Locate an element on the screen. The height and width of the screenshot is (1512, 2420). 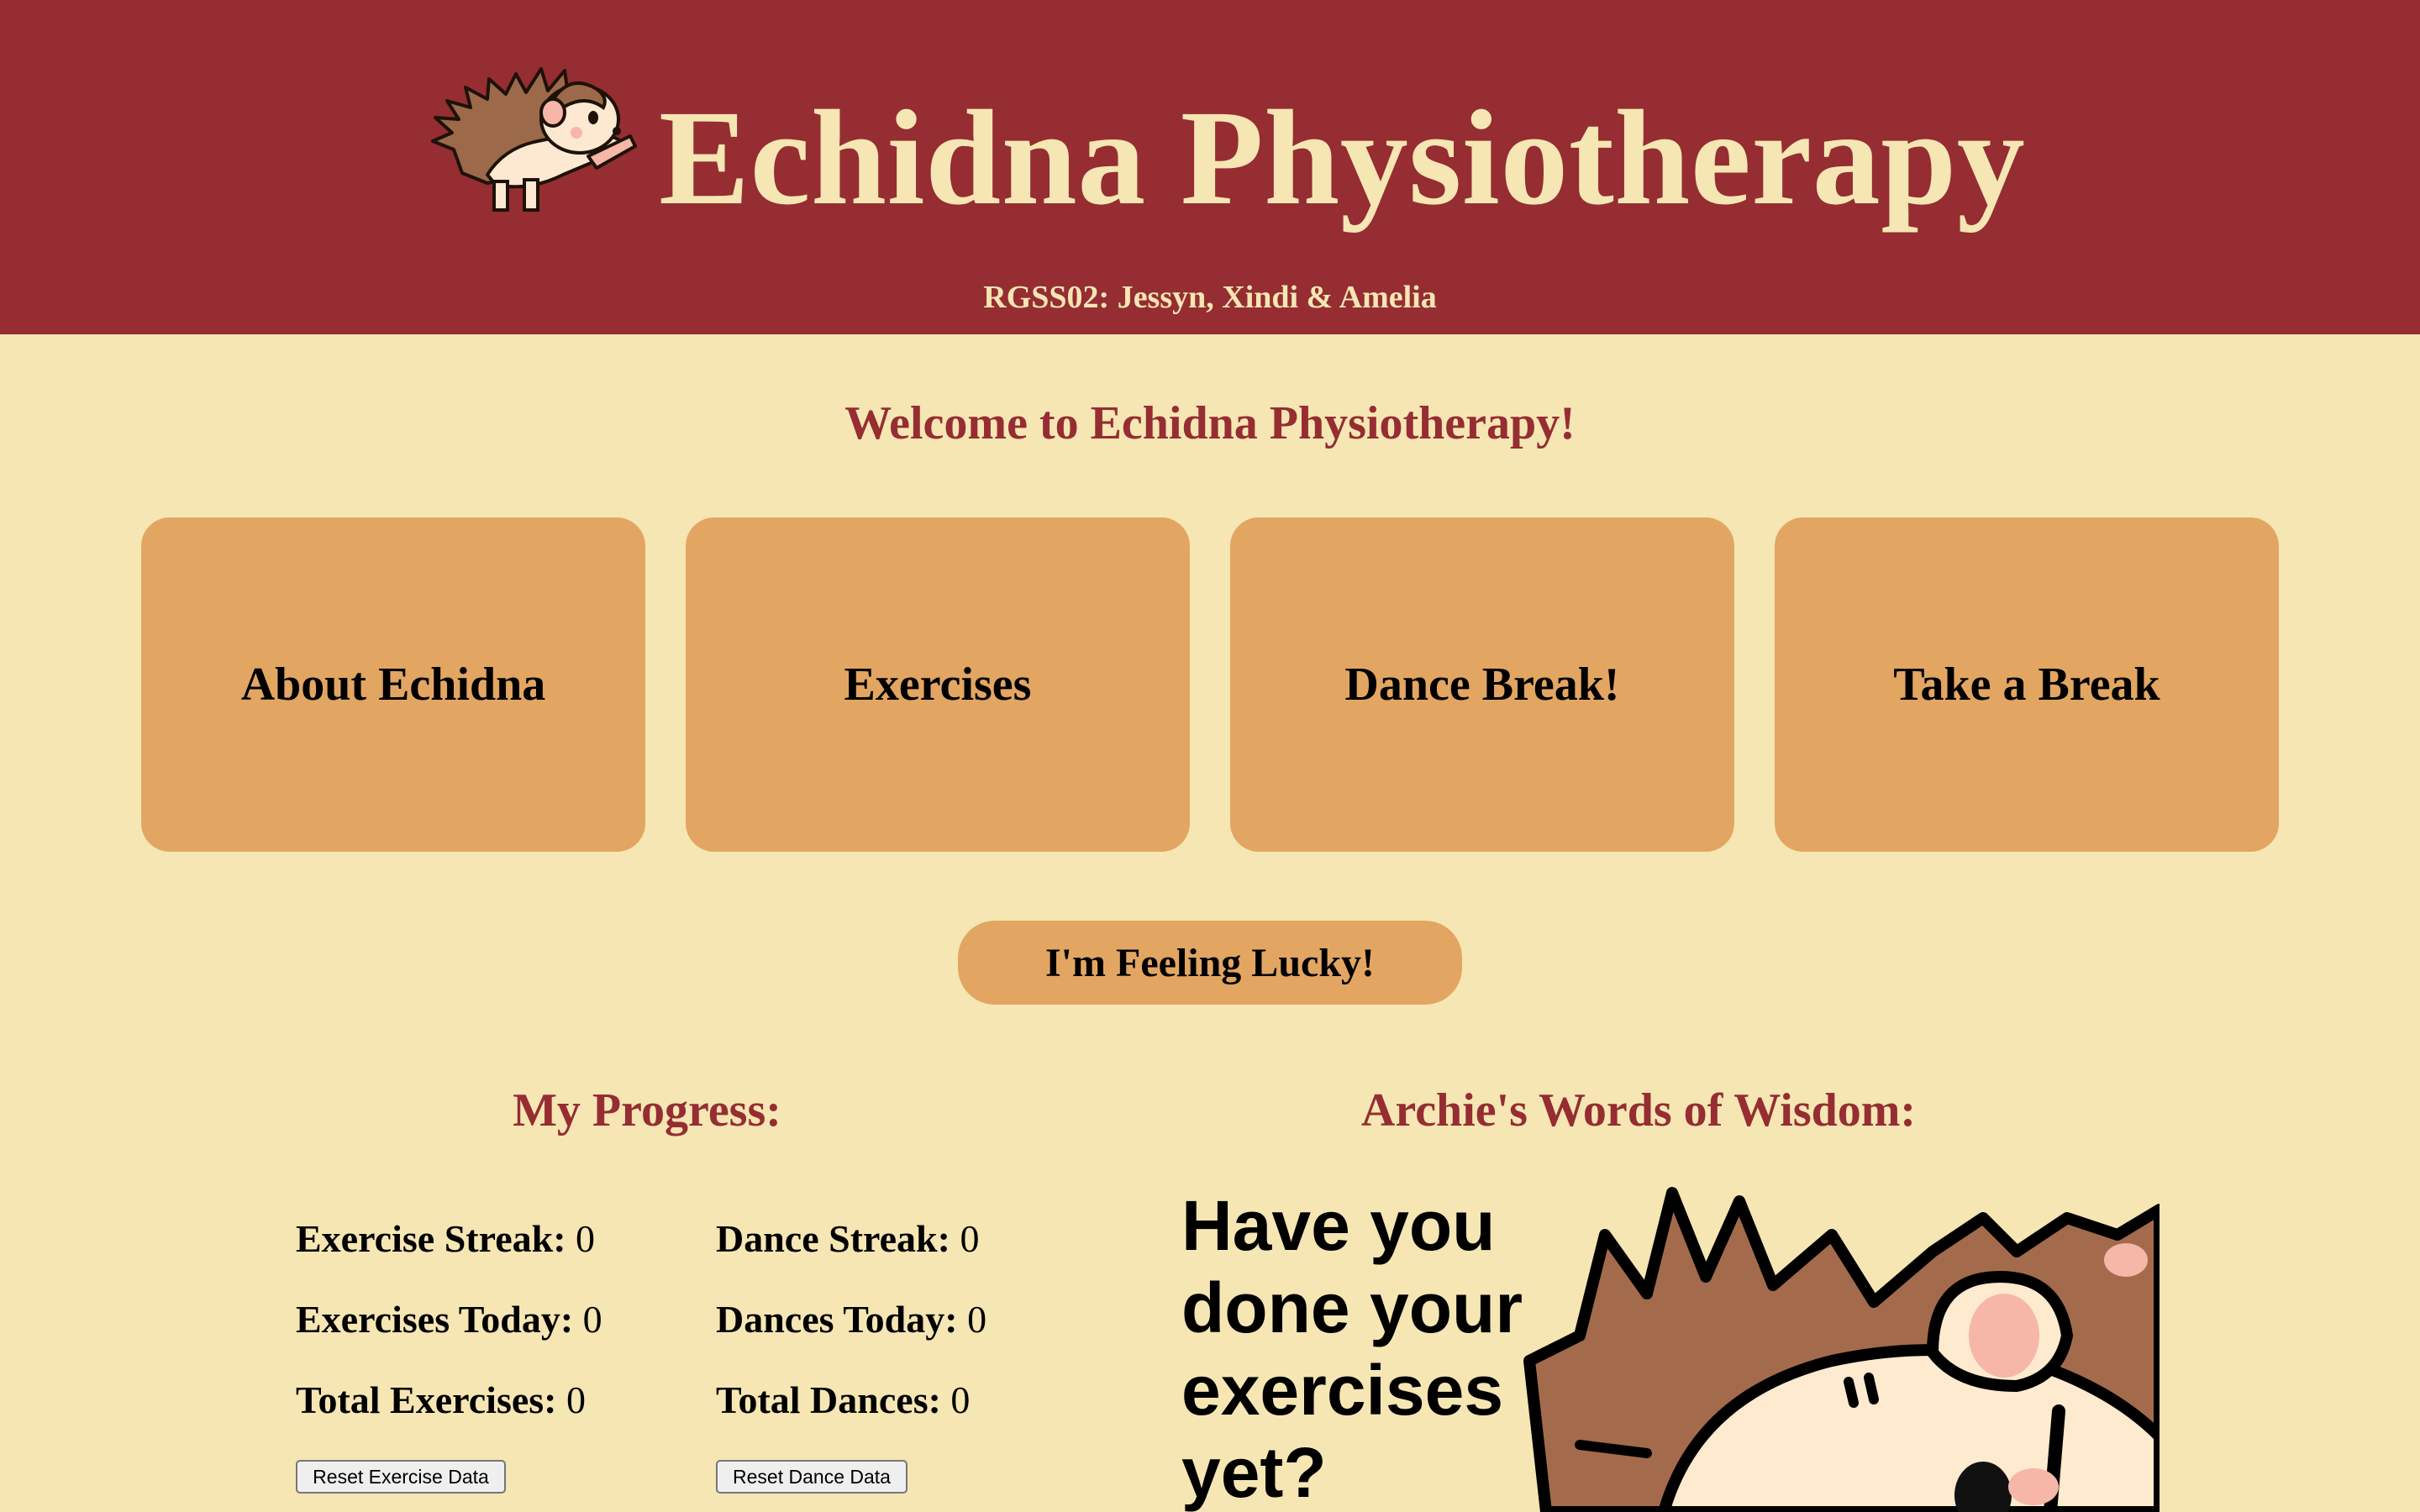
site-subtitle: RGSS02: Jessyn, Xindi & Amelia is located at coordinates (1210, 297).